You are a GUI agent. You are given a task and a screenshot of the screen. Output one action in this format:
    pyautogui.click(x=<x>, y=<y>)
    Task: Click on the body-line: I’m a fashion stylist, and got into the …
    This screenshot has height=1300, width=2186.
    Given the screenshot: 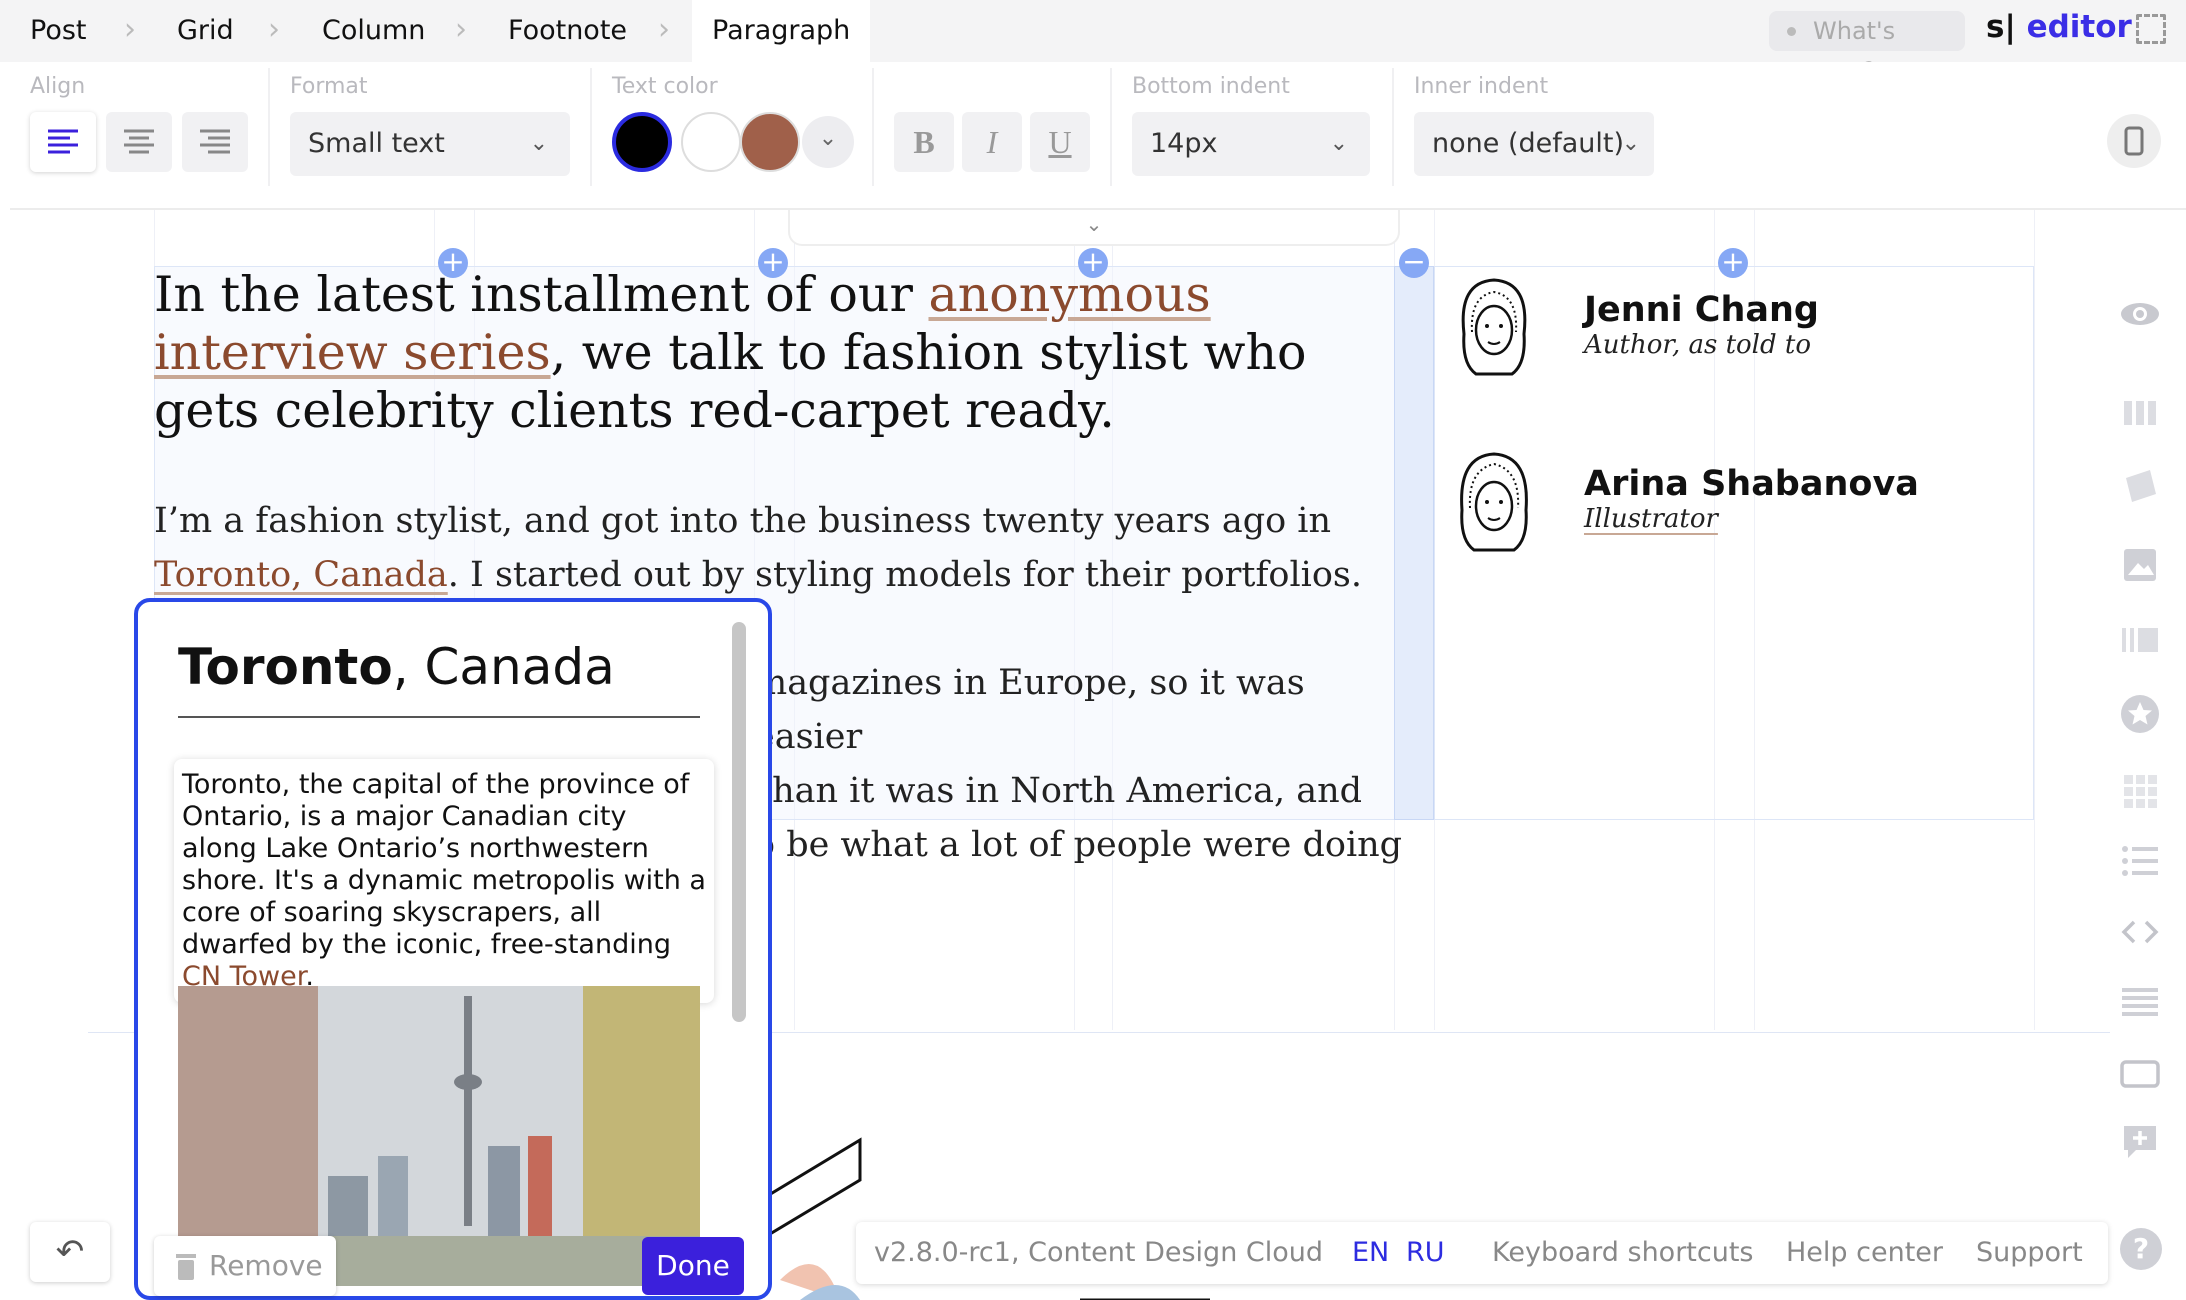 What is the action you would take?
    pyautogui.click(x=743, y=521)
    